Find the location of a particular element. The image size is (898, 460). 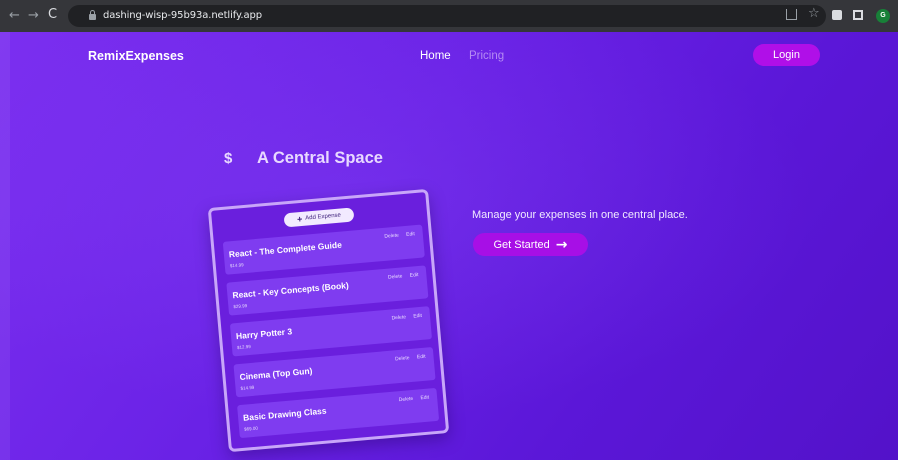

plus-icon: + is located at coordinates (299, 218).